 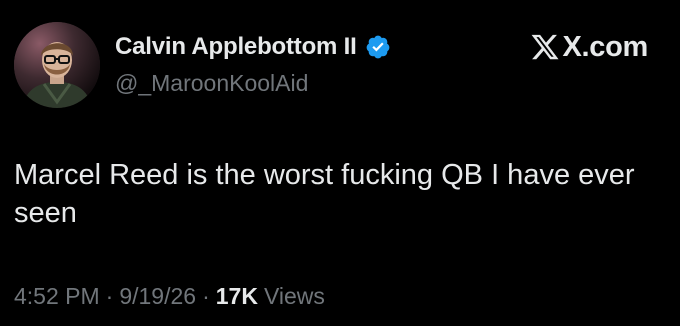 I want to click on tweet-meta: 4:52 PM · 9/19/26 · 17K Views, so click(x=169, y=296).